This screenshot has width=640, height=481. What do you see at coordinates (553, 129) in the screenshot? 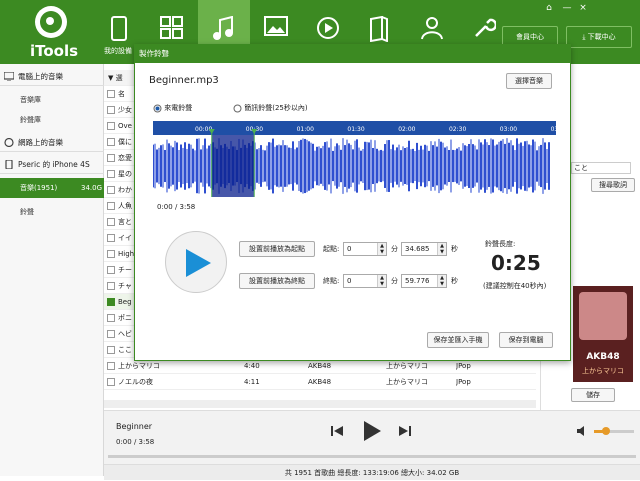
I see `tick-label: 03:30` at bounding box center [553, 129].